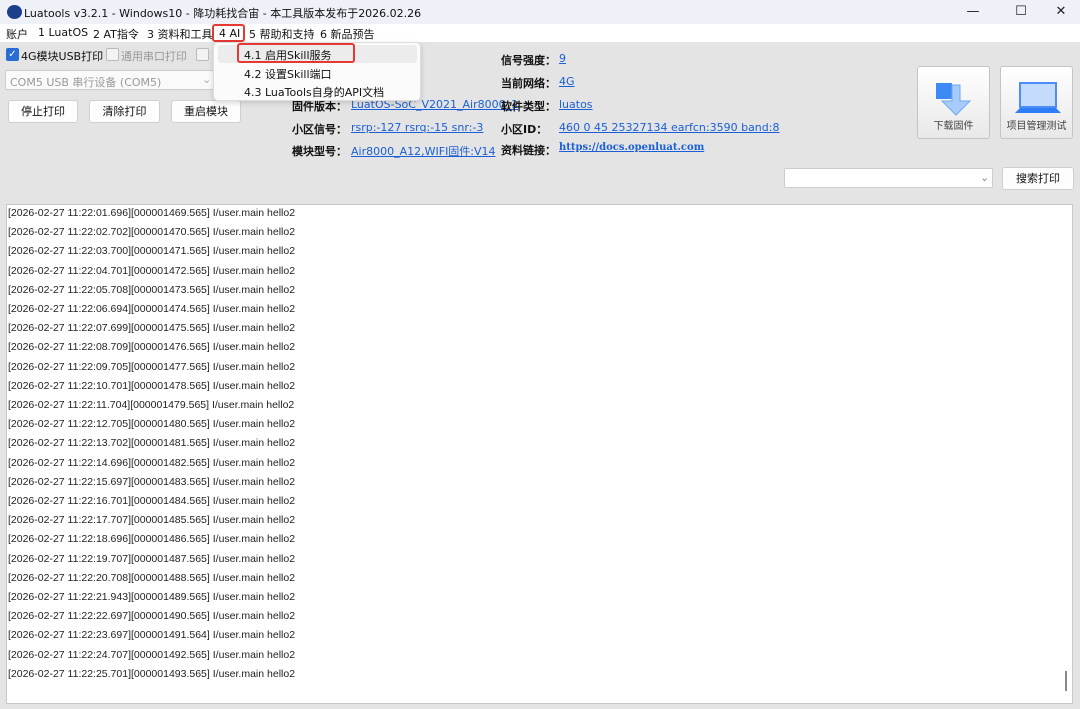  Describe the element at coordinates (528, 60) in the screenshot. I see `signal-label: 信号强度：` at that location.